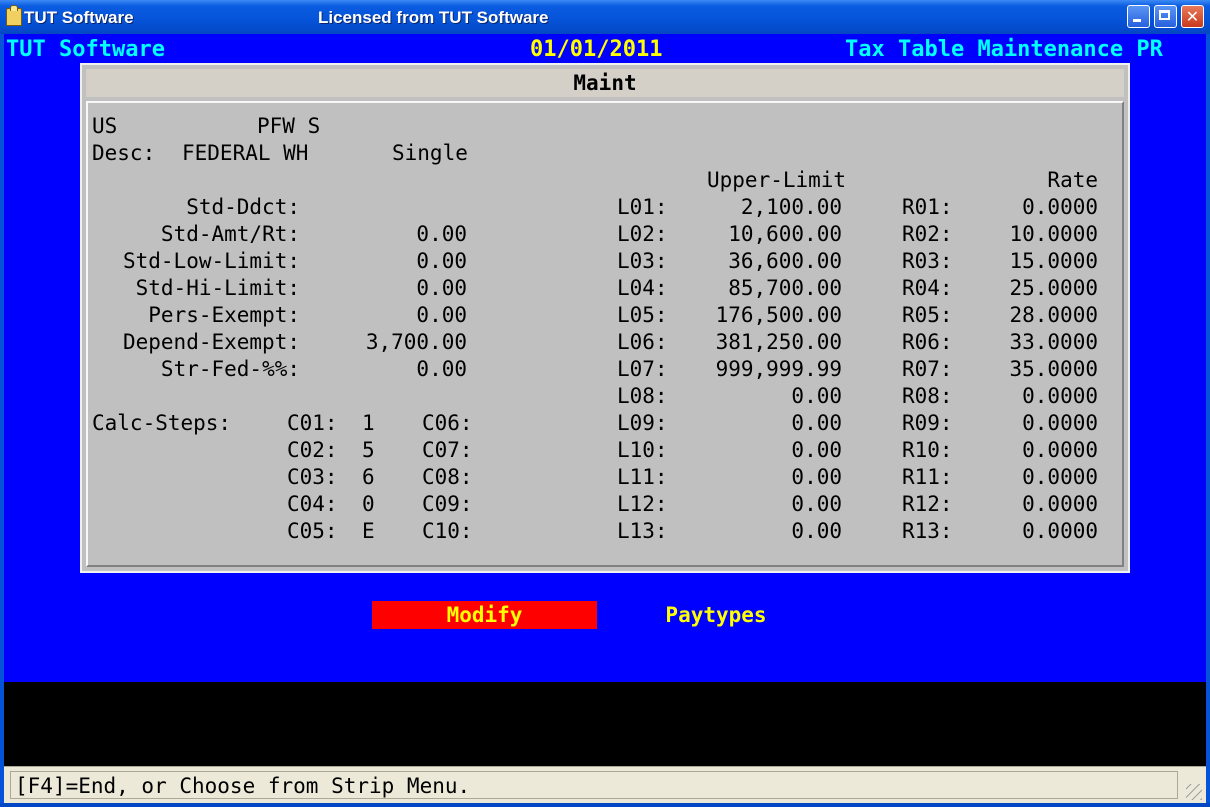  What do you see at coordinates (368, 504) in the screenshot?
I see `calc-step-value: 0` at bounding box center [368, 504].